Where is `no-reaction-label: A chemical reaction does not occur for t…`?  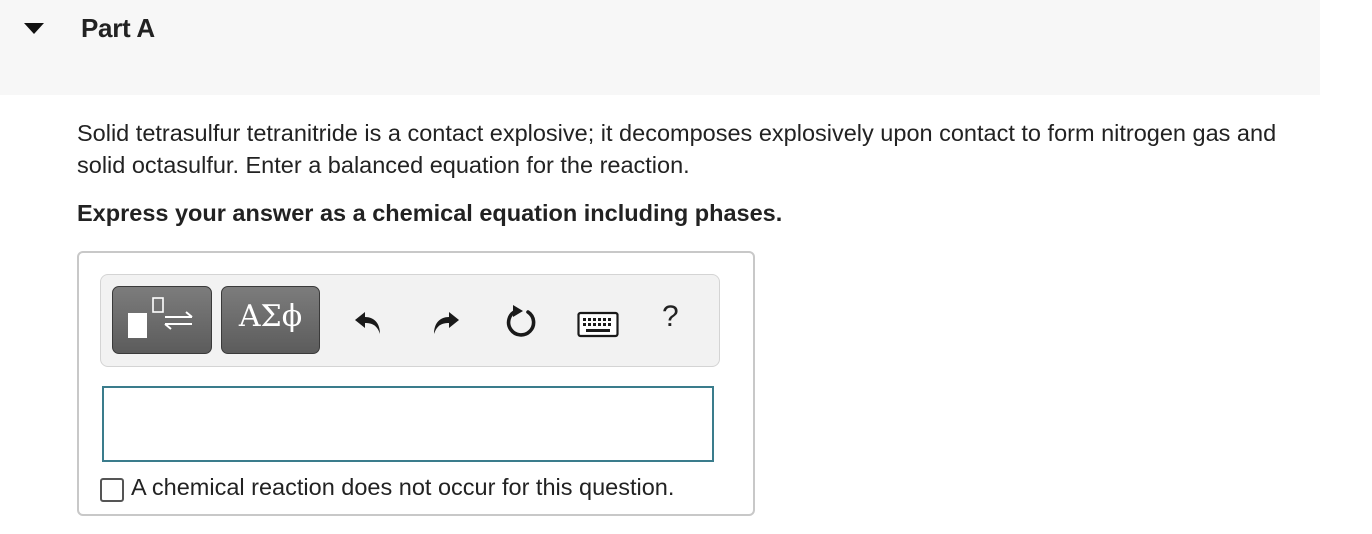
no-reaction-label: A chemical reaction does not occur for t… is located at coordinates (403, 487).